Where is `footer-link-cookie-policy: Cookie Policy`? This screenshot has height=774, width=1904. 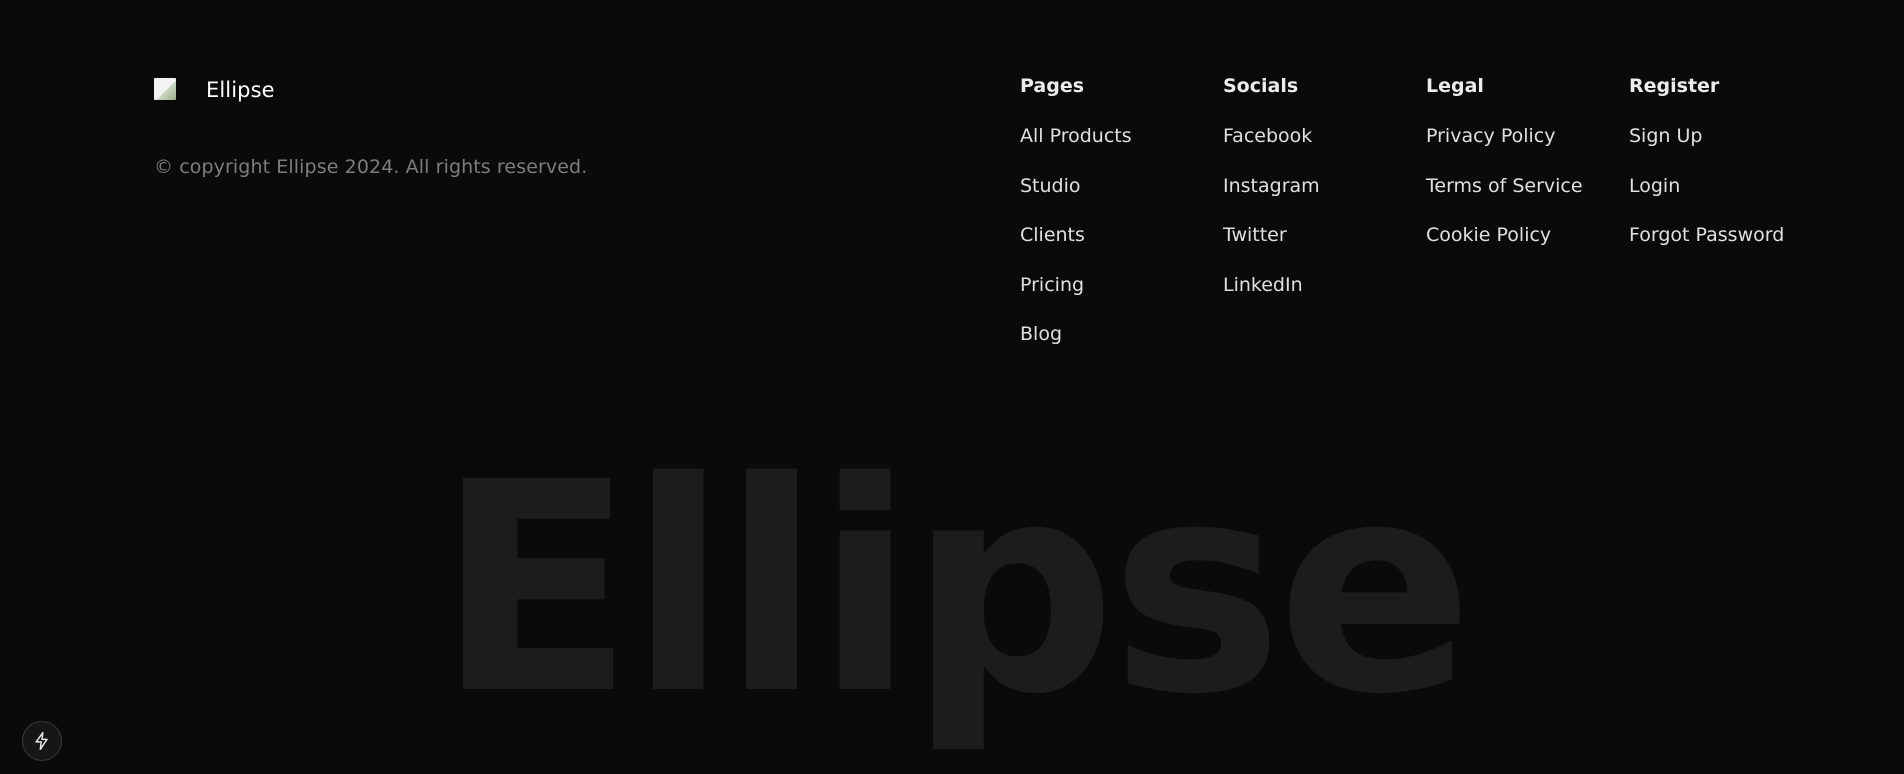
footer-link-cookie-policy: Cookie Policy is located at coordinates (1527, 235).